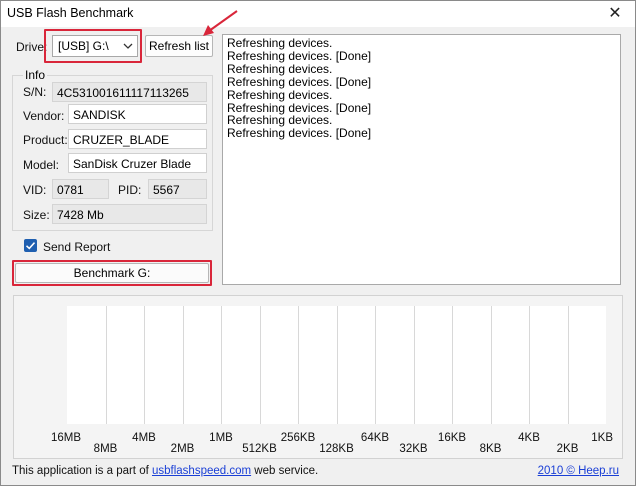 Image resolution: width=636 pixels, height=486 pixels. I want to click on x-tick-label: 2KB, so click(567, 449).